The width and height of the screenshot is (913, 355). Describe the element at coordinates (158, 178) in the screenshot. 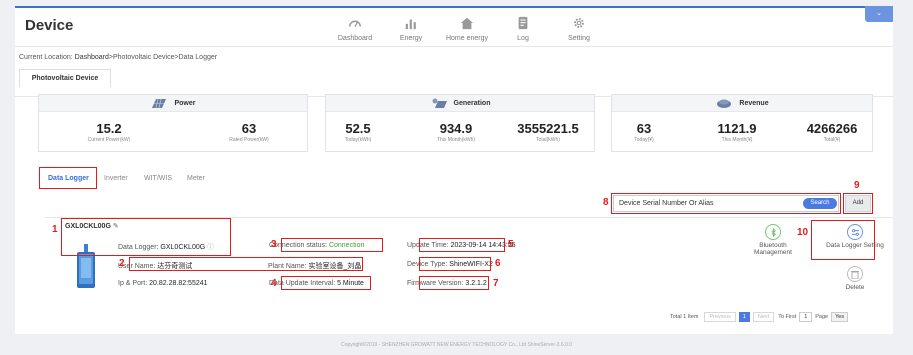

I see `tab-wit-wis: WIT/WIS` at that location.